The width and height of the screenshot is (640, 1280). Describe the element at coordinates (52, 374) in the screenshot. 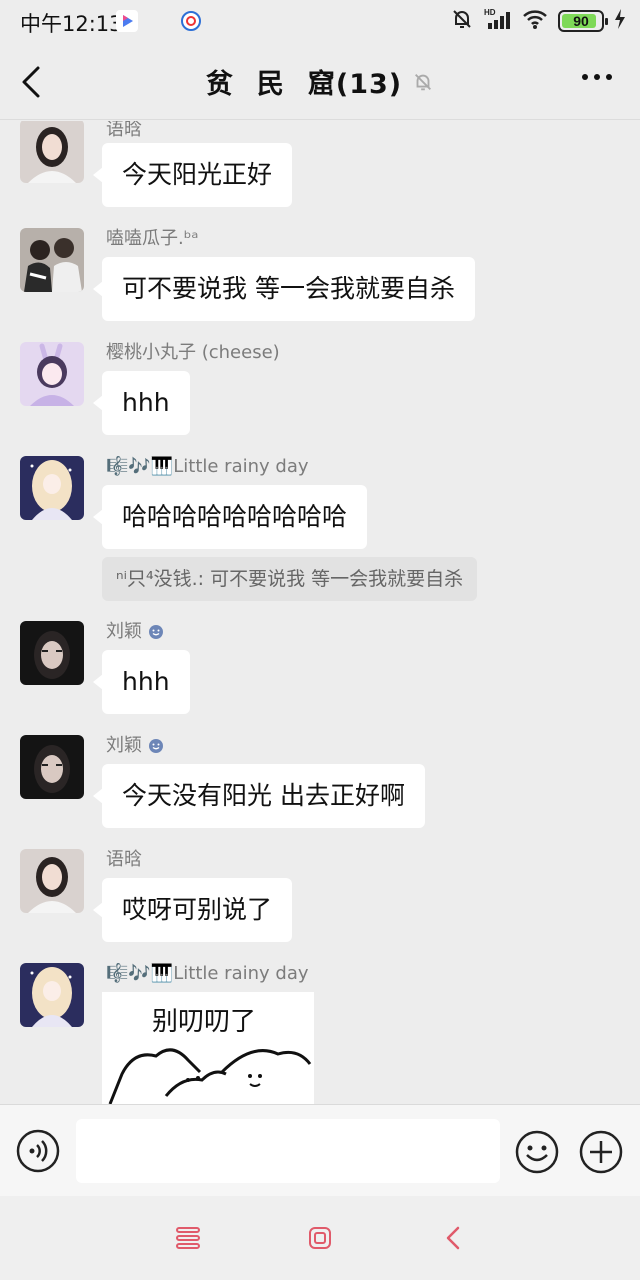

I see `anime-purple-avatar` at that location.